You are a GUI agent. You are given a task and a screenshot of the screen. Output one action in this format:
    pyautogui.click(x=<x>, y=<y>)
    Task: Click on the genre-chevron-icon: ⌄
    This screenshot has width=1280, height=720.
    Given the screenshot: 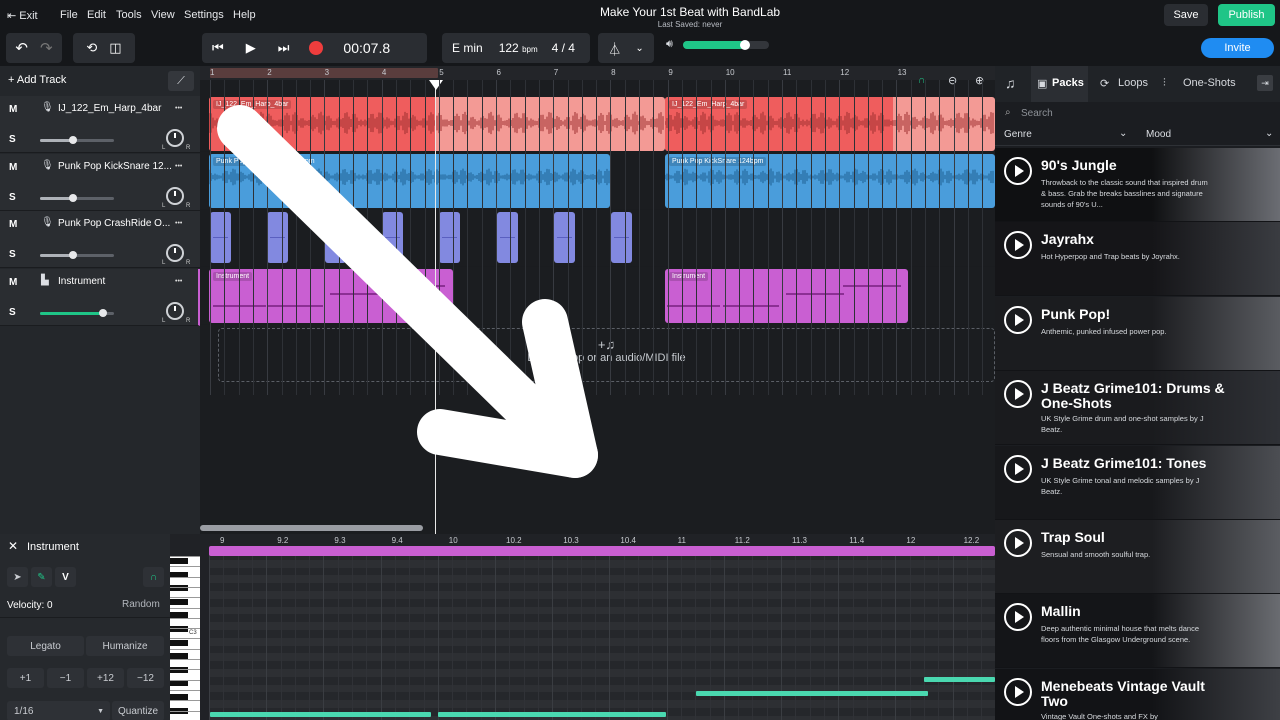 What is the action you would take?
    pyautogui.click(x=1123, y=133)
    